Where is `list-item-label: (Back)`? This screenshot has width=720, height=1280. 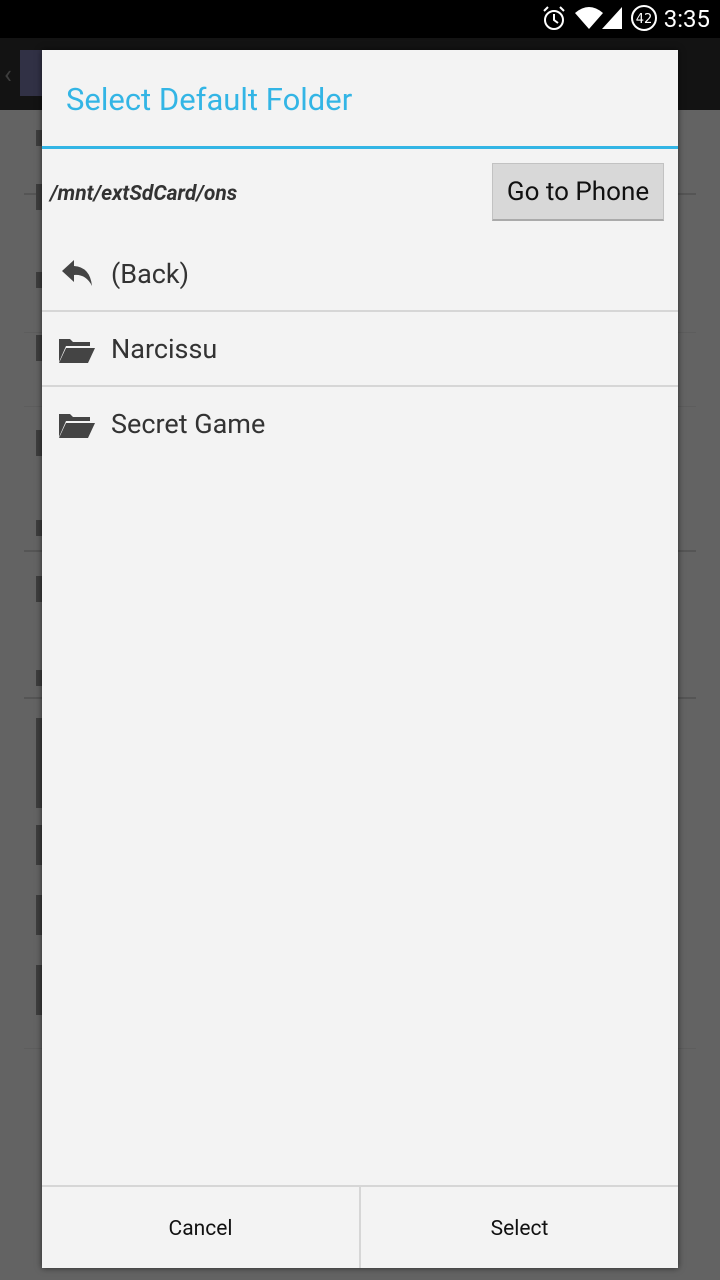 list-item-label: (Back) is located at coordinates (150, 274).